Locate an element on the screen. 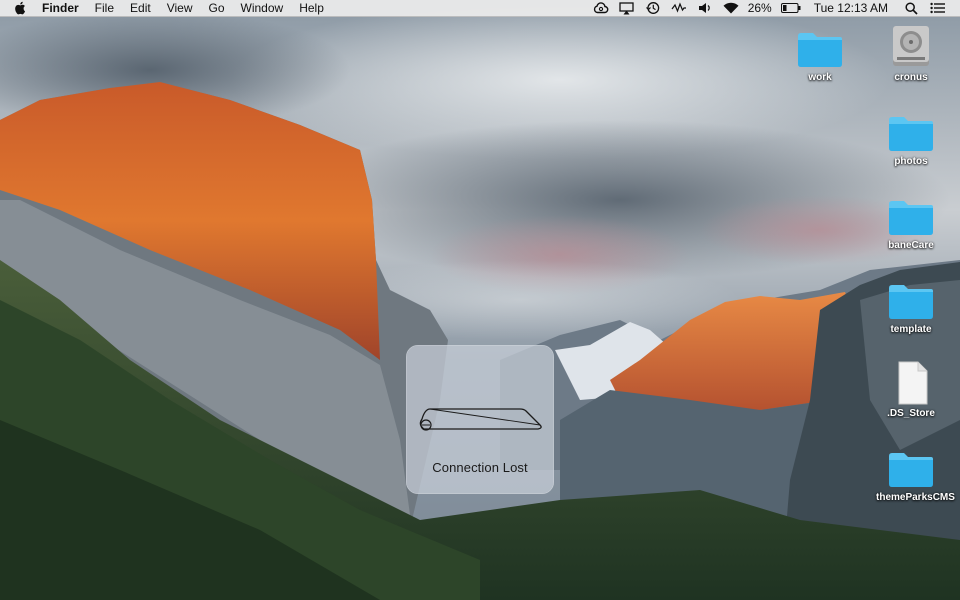  desktop-icon-work: work is located at coordinates (820, 55).